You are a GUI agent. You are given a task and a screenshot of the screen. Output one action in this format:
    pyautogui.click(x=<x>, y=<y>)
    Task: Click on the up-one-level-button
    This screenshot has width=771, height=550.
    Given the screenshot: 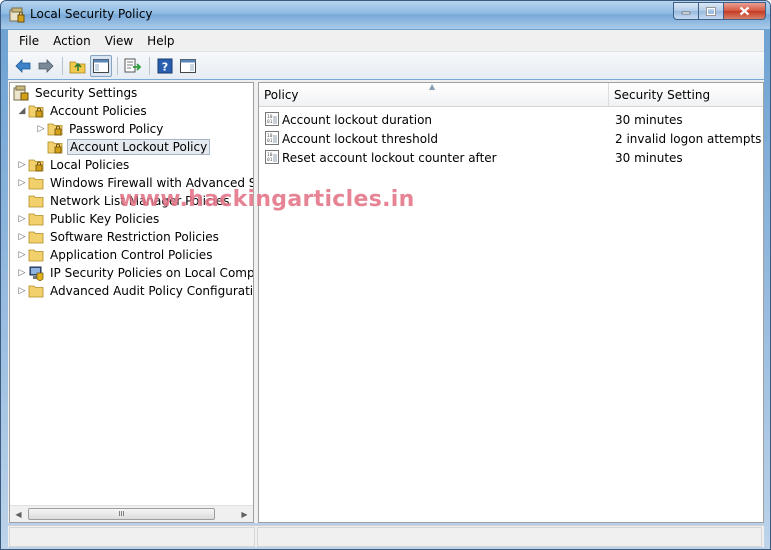 What is the action you would take?
    pyautogui.click(x=78, y=66)
    